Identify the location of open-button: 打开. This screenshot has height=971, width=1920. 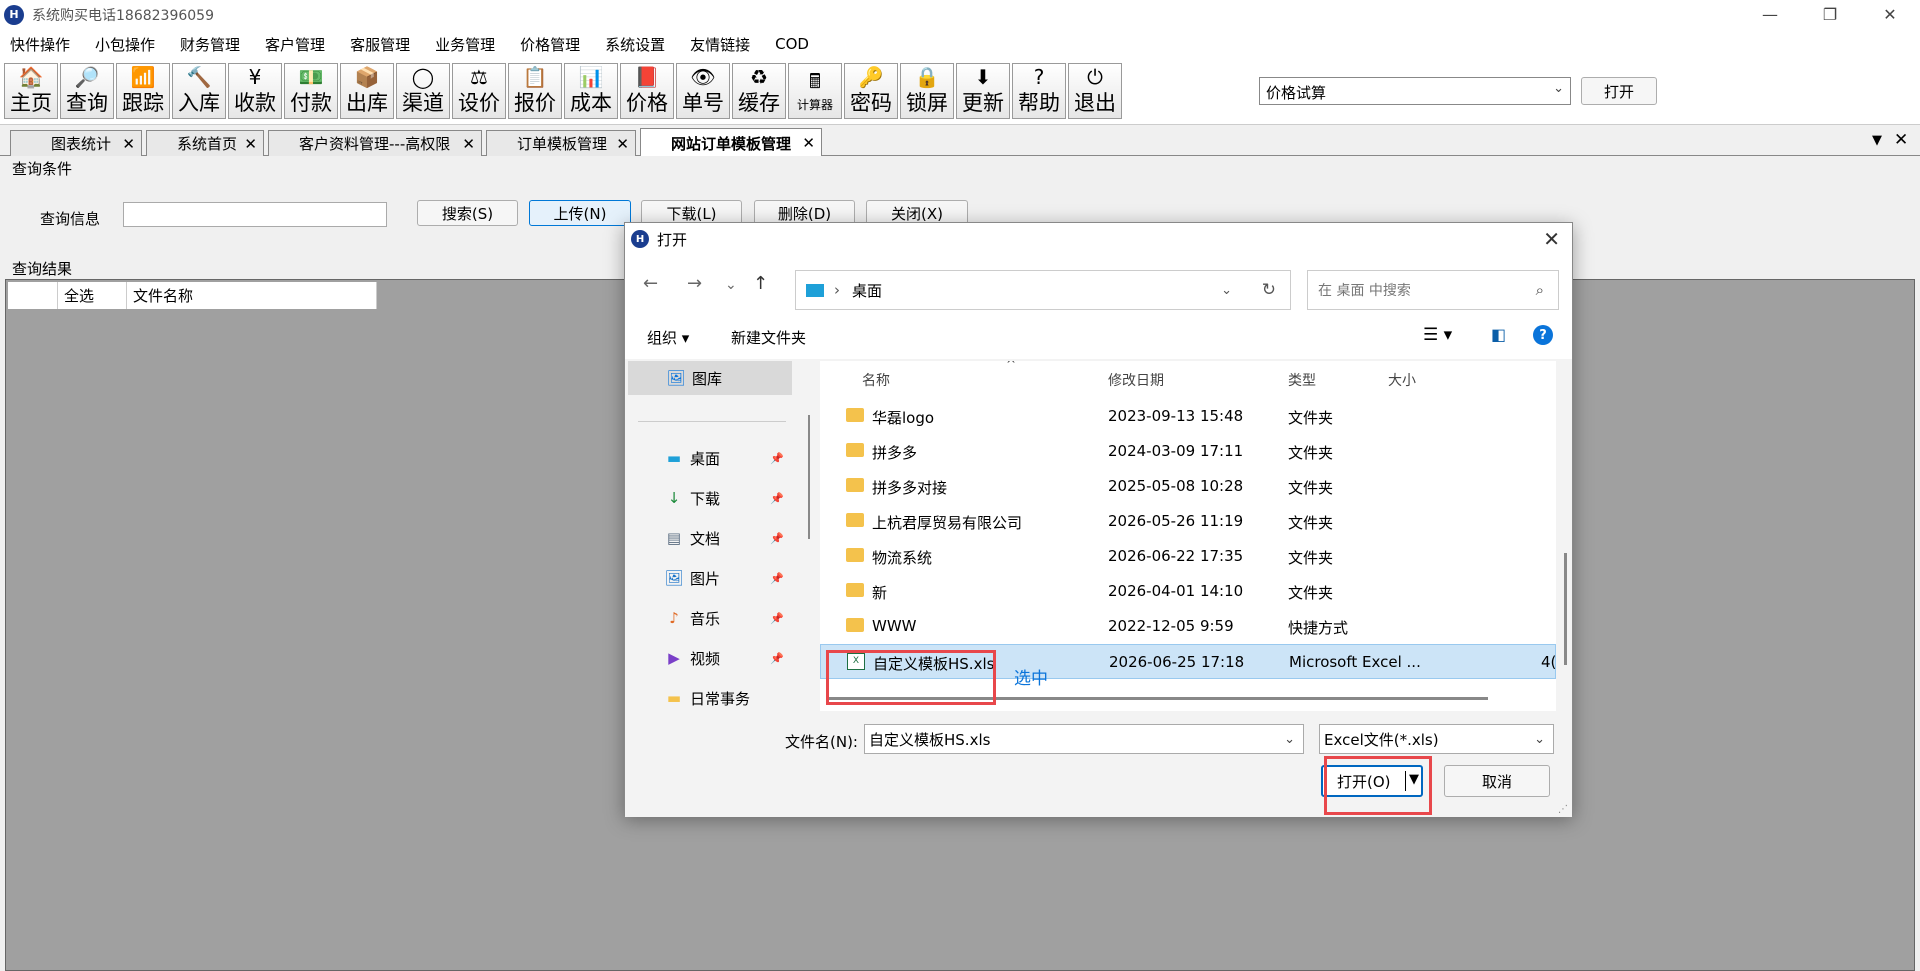
(1619, 91).